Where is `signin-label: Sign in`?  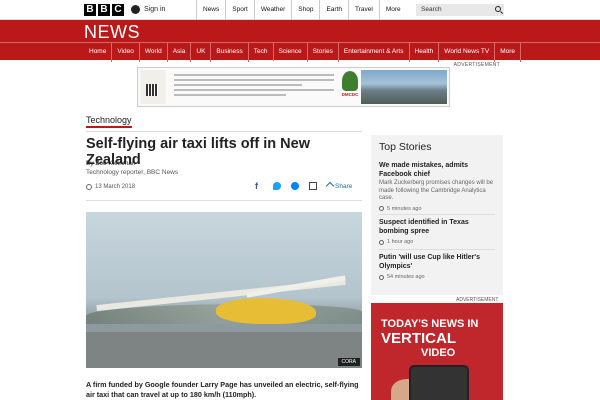 signin-label: Sign in is located at coordinates (155, 9).